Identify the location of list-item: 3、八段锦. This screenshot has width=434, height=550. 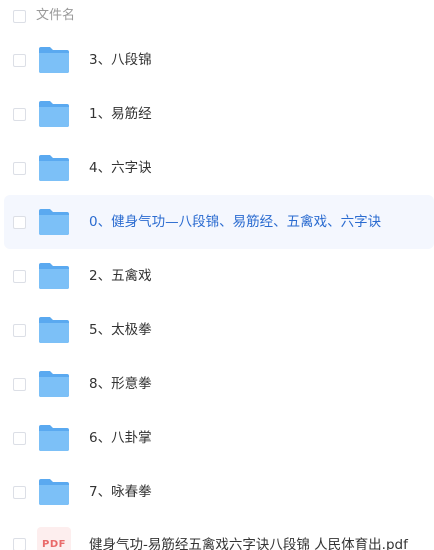
(217, 60).